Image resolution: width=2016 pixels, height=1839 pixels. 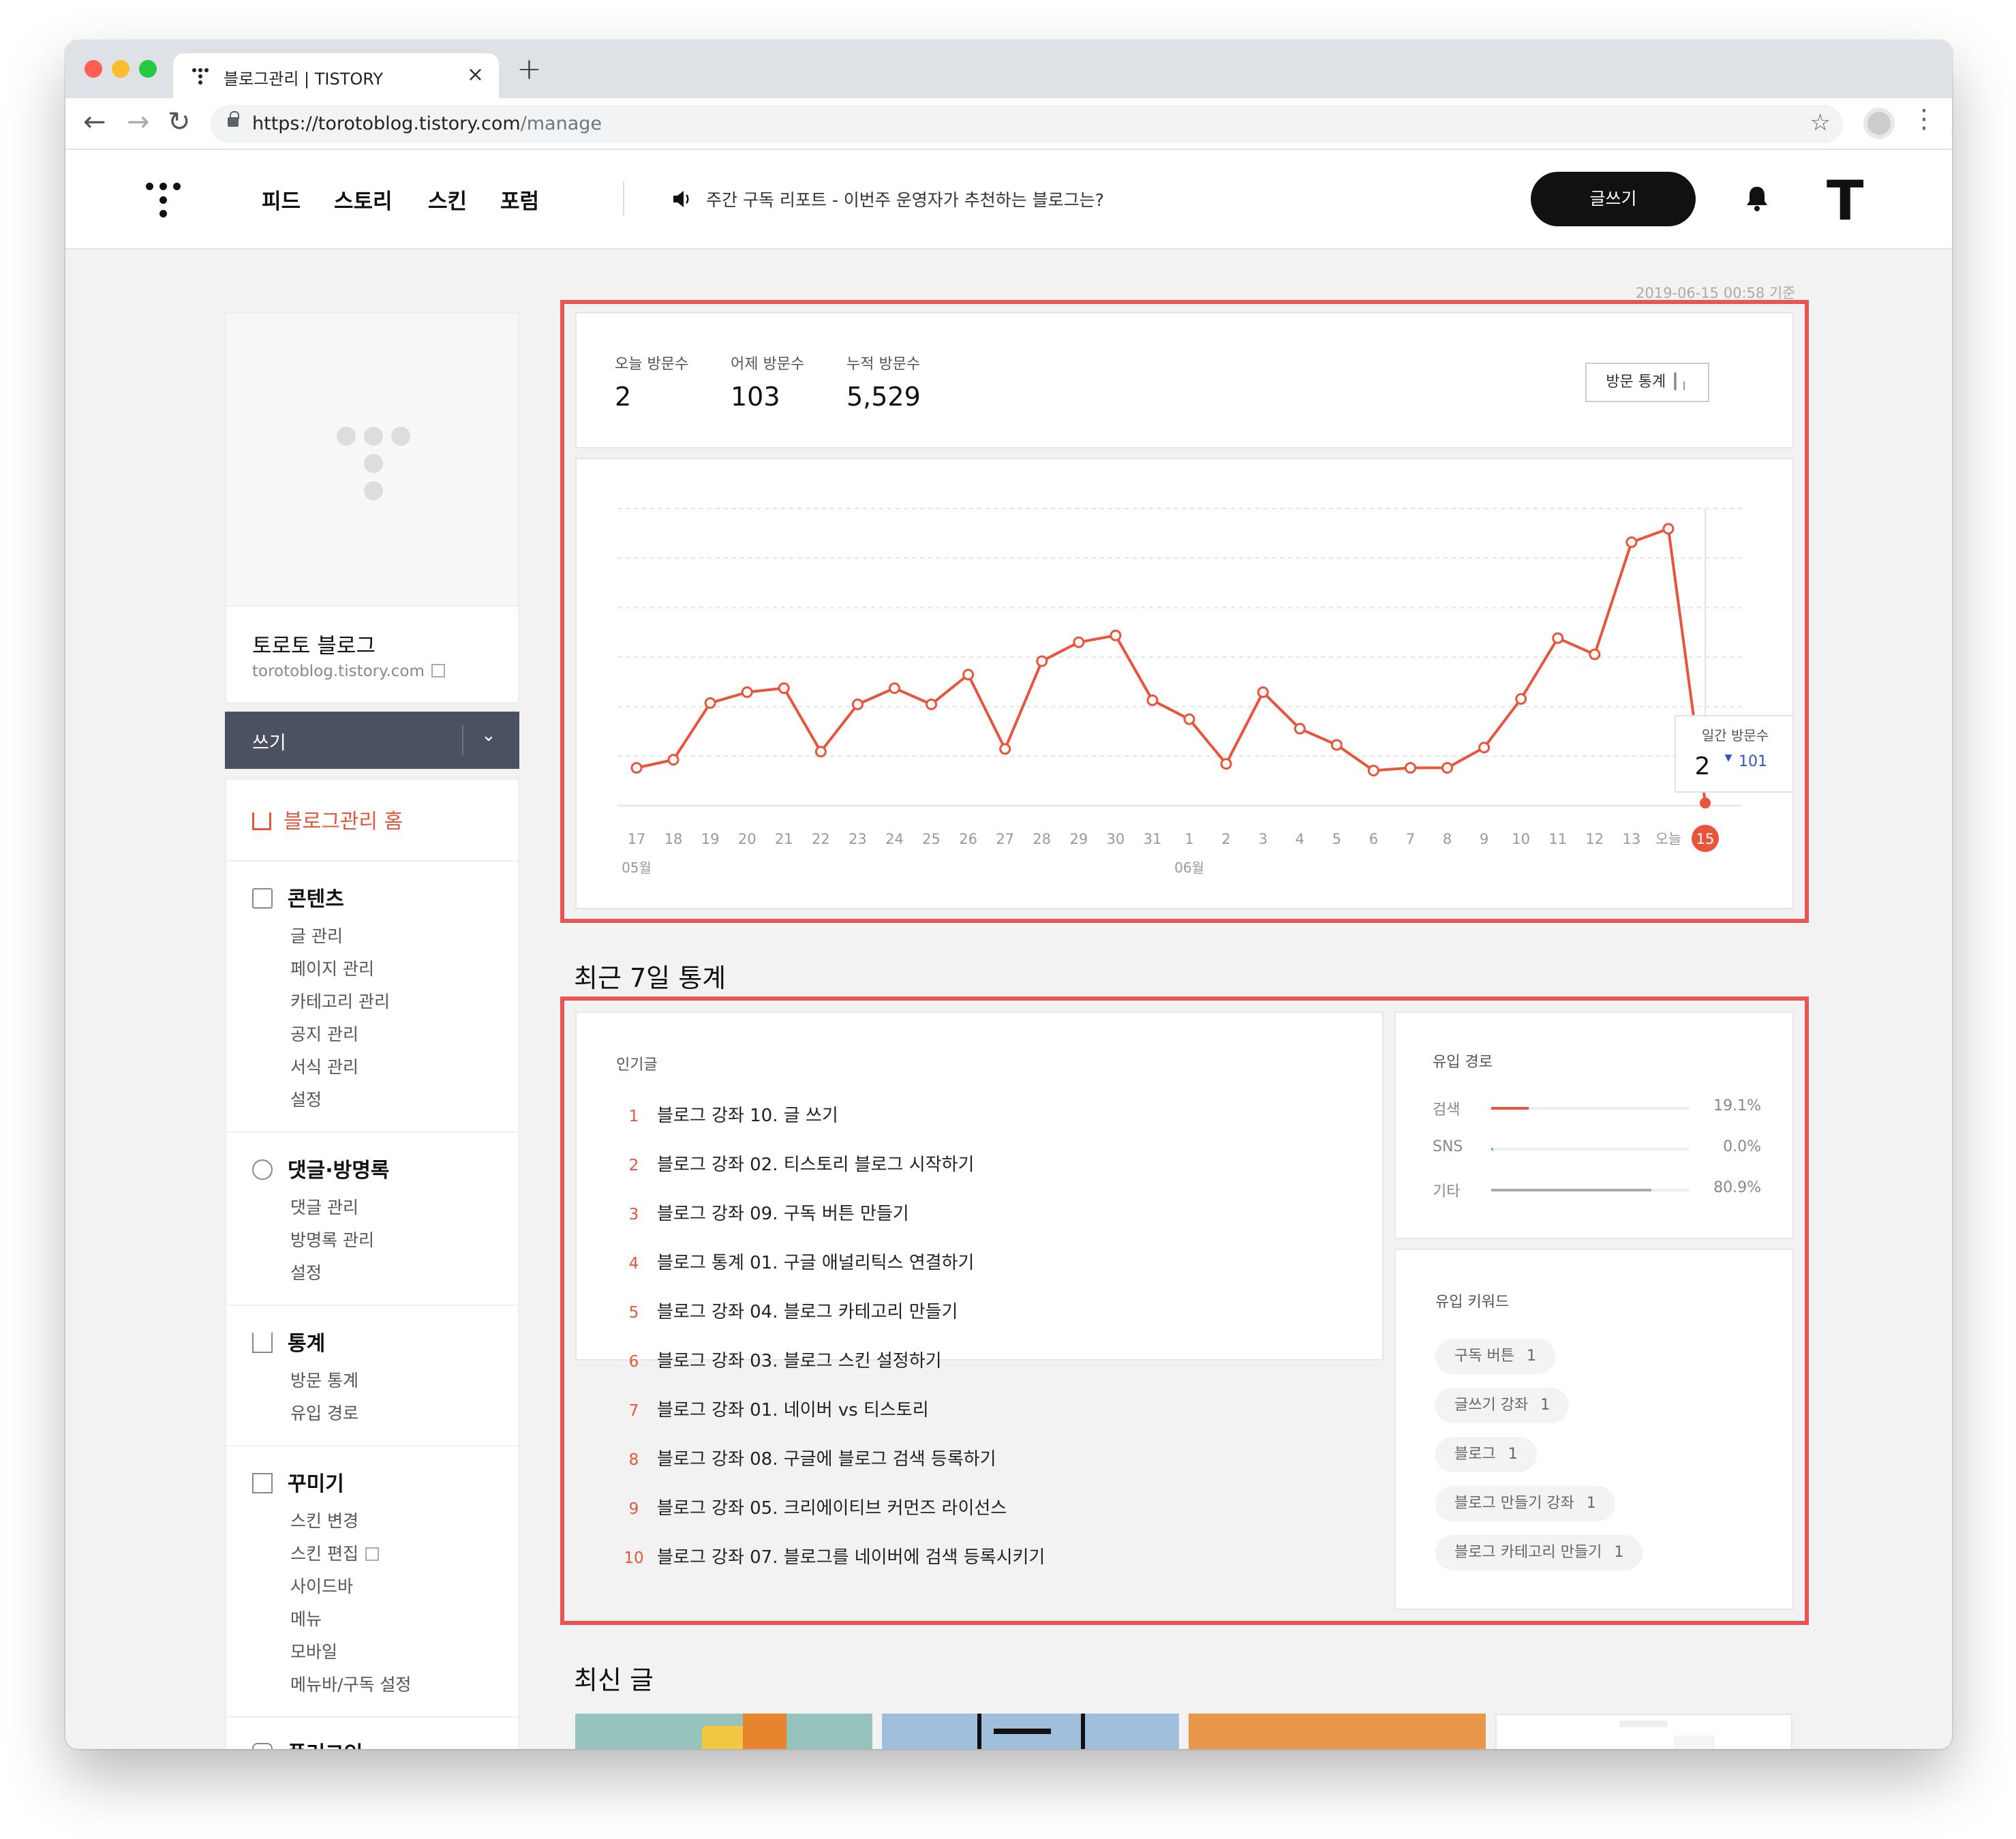 What do you see at coordinates (261, 821) in the screenshot?
I see `home-icon` at bounding box center [261, 821].